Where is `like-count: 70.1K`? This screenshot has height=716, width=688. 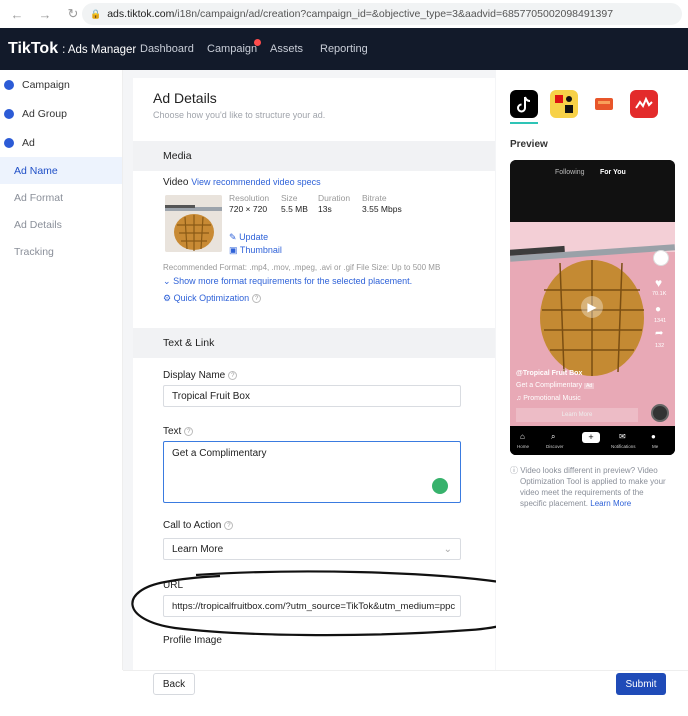 like-count: 70.1K is located at coordinates (659, 294).